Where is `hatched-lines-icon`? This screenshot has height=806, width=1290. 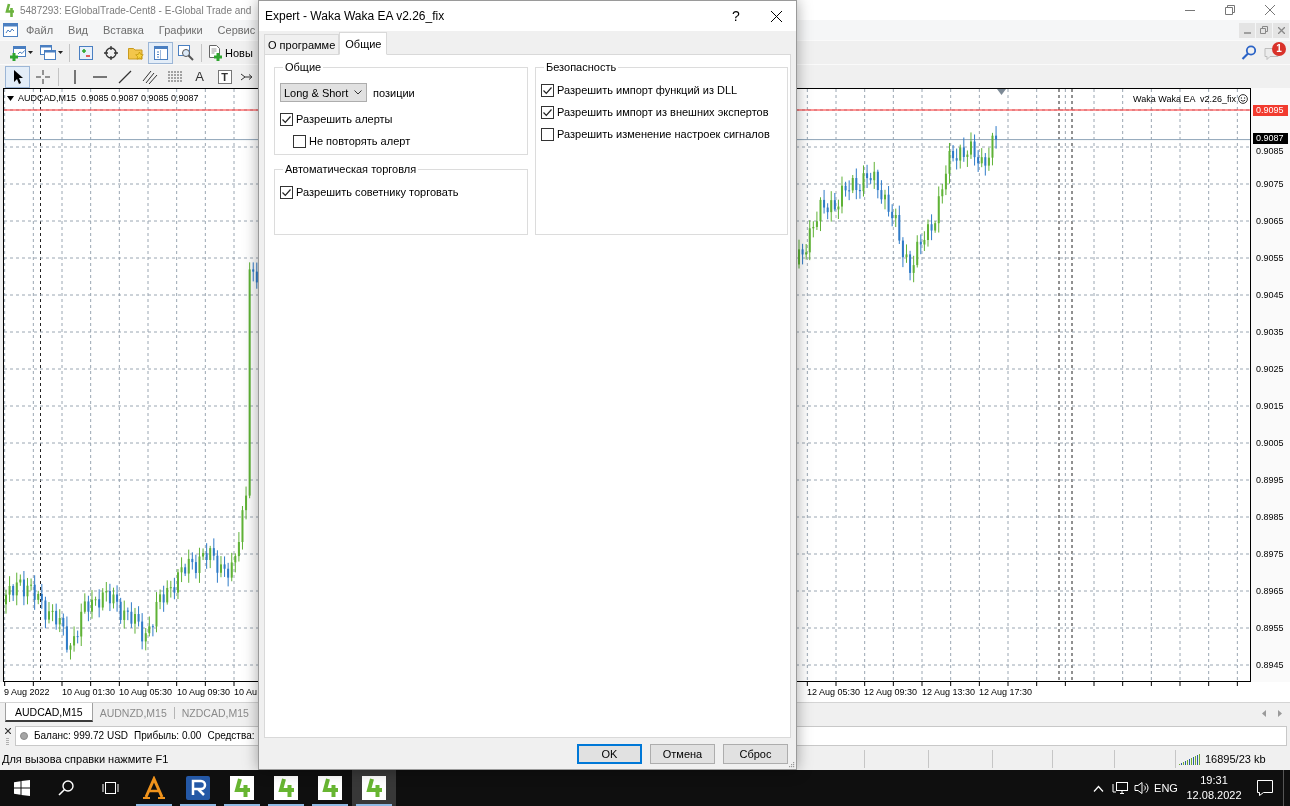 hatched-lines-icon is located at coordinates (149, 76).